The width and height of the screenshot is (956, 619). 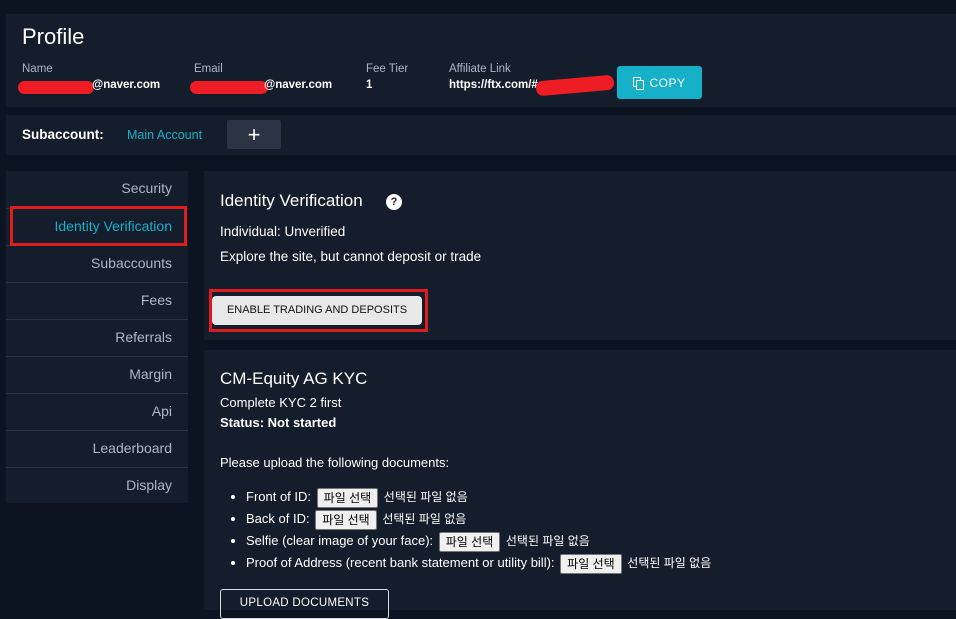 I want to click on sidebar-item-leaderboard: Leaderboard, so click(x=97, y=448).